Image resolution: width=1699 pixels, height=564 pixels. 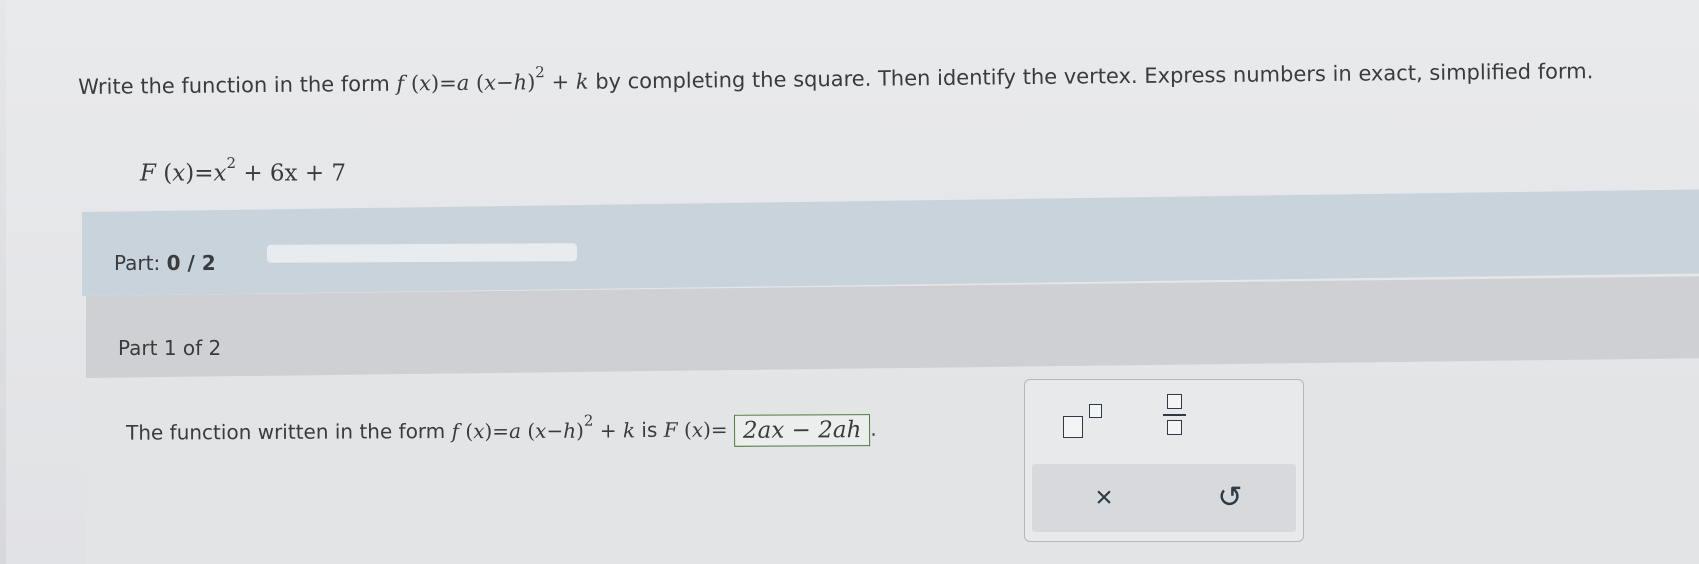 What do you see at coordinates (543, 427) in the screenshot?
I see `answer-form-expression: f (x)=a (x−h)2 + k` at bounding box center [543, 427].